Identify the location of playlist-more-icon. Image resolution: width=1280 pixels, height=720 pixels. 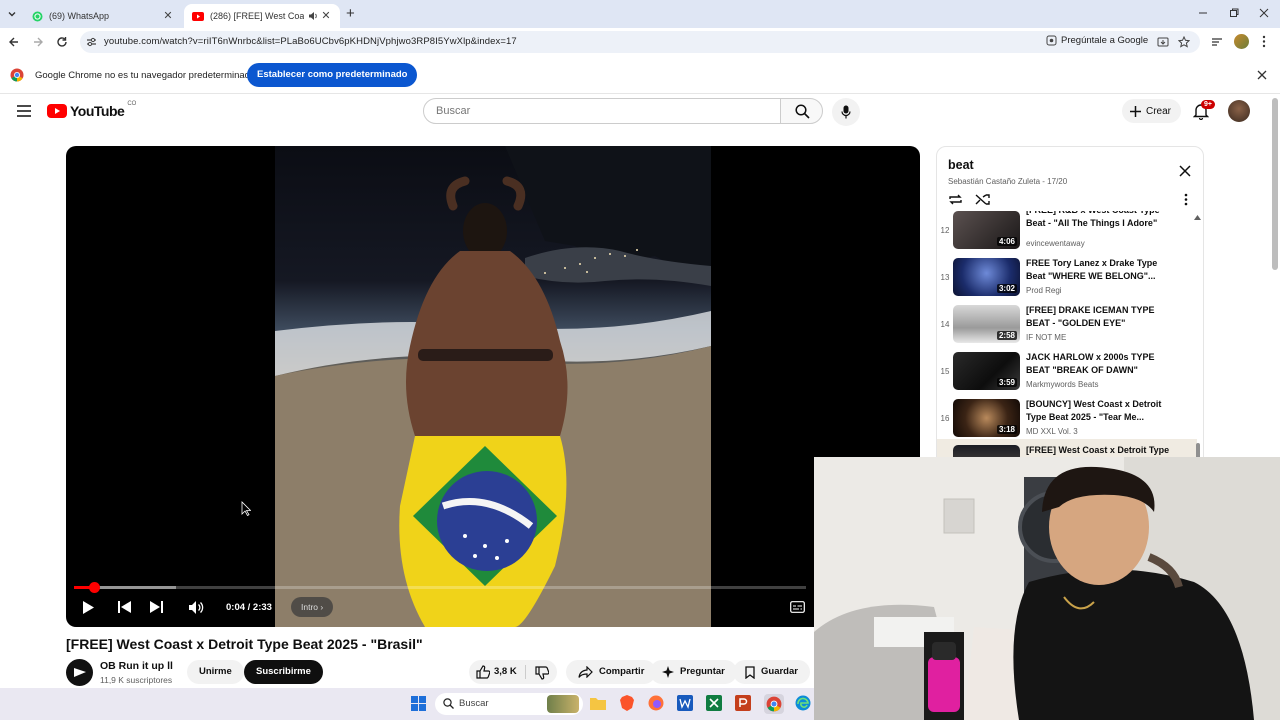
(1186, 199).